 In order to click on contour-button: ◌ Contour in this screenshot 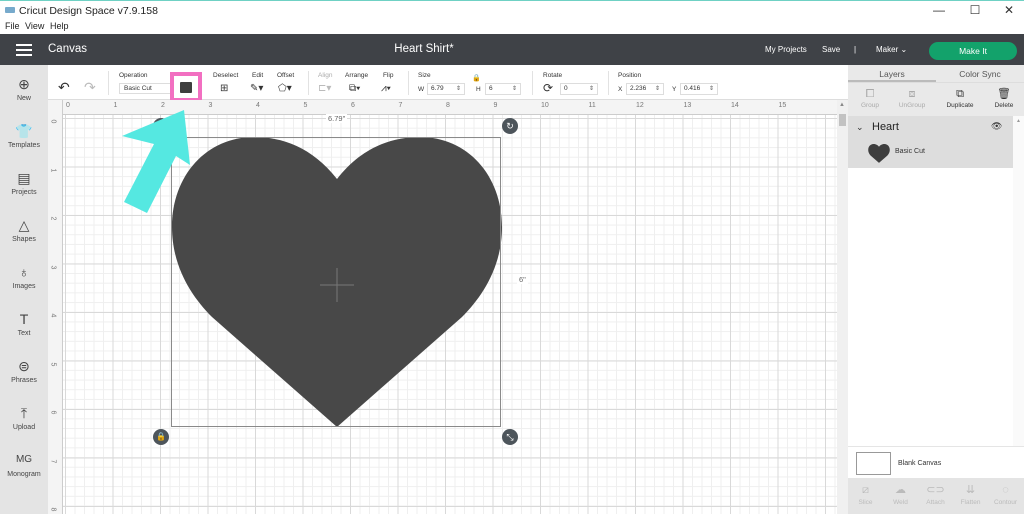, I will do `click(1005, 494)`.